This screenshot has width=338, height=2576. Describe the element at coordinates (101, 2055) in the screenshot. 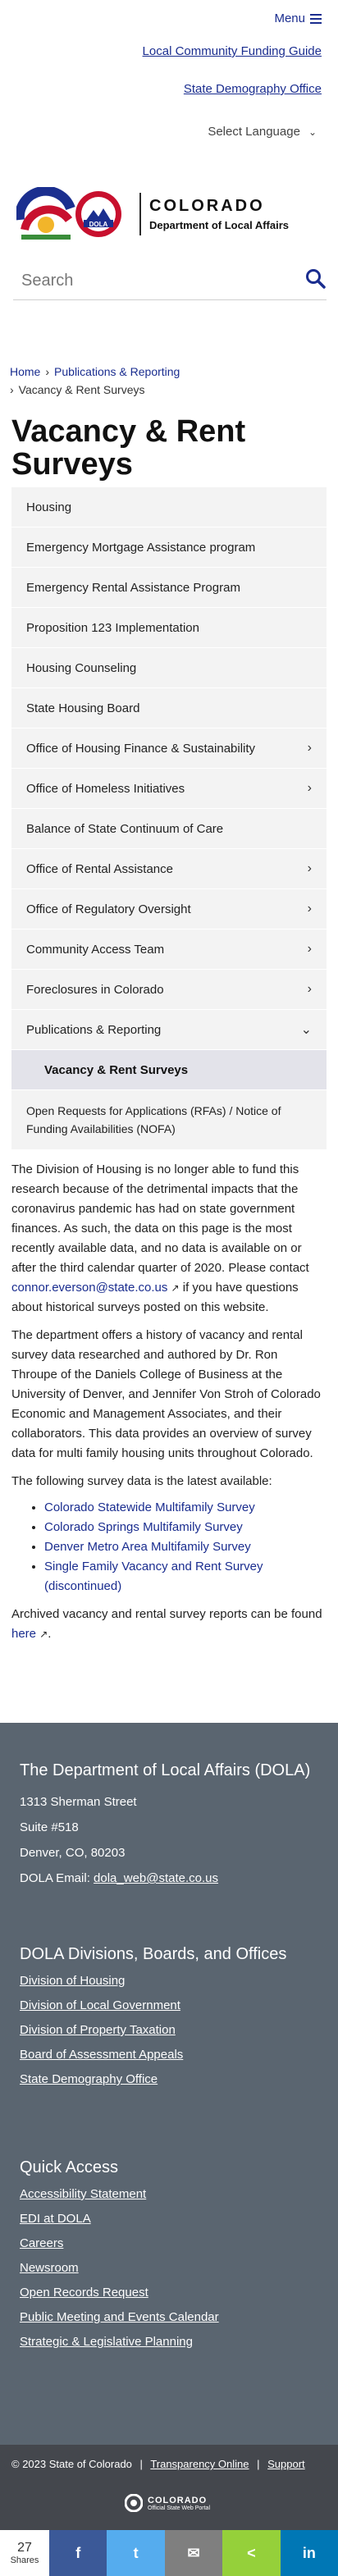

I see `footer-board-of-assessment-appeals-link: Board of Assessment Appeals` at that location.